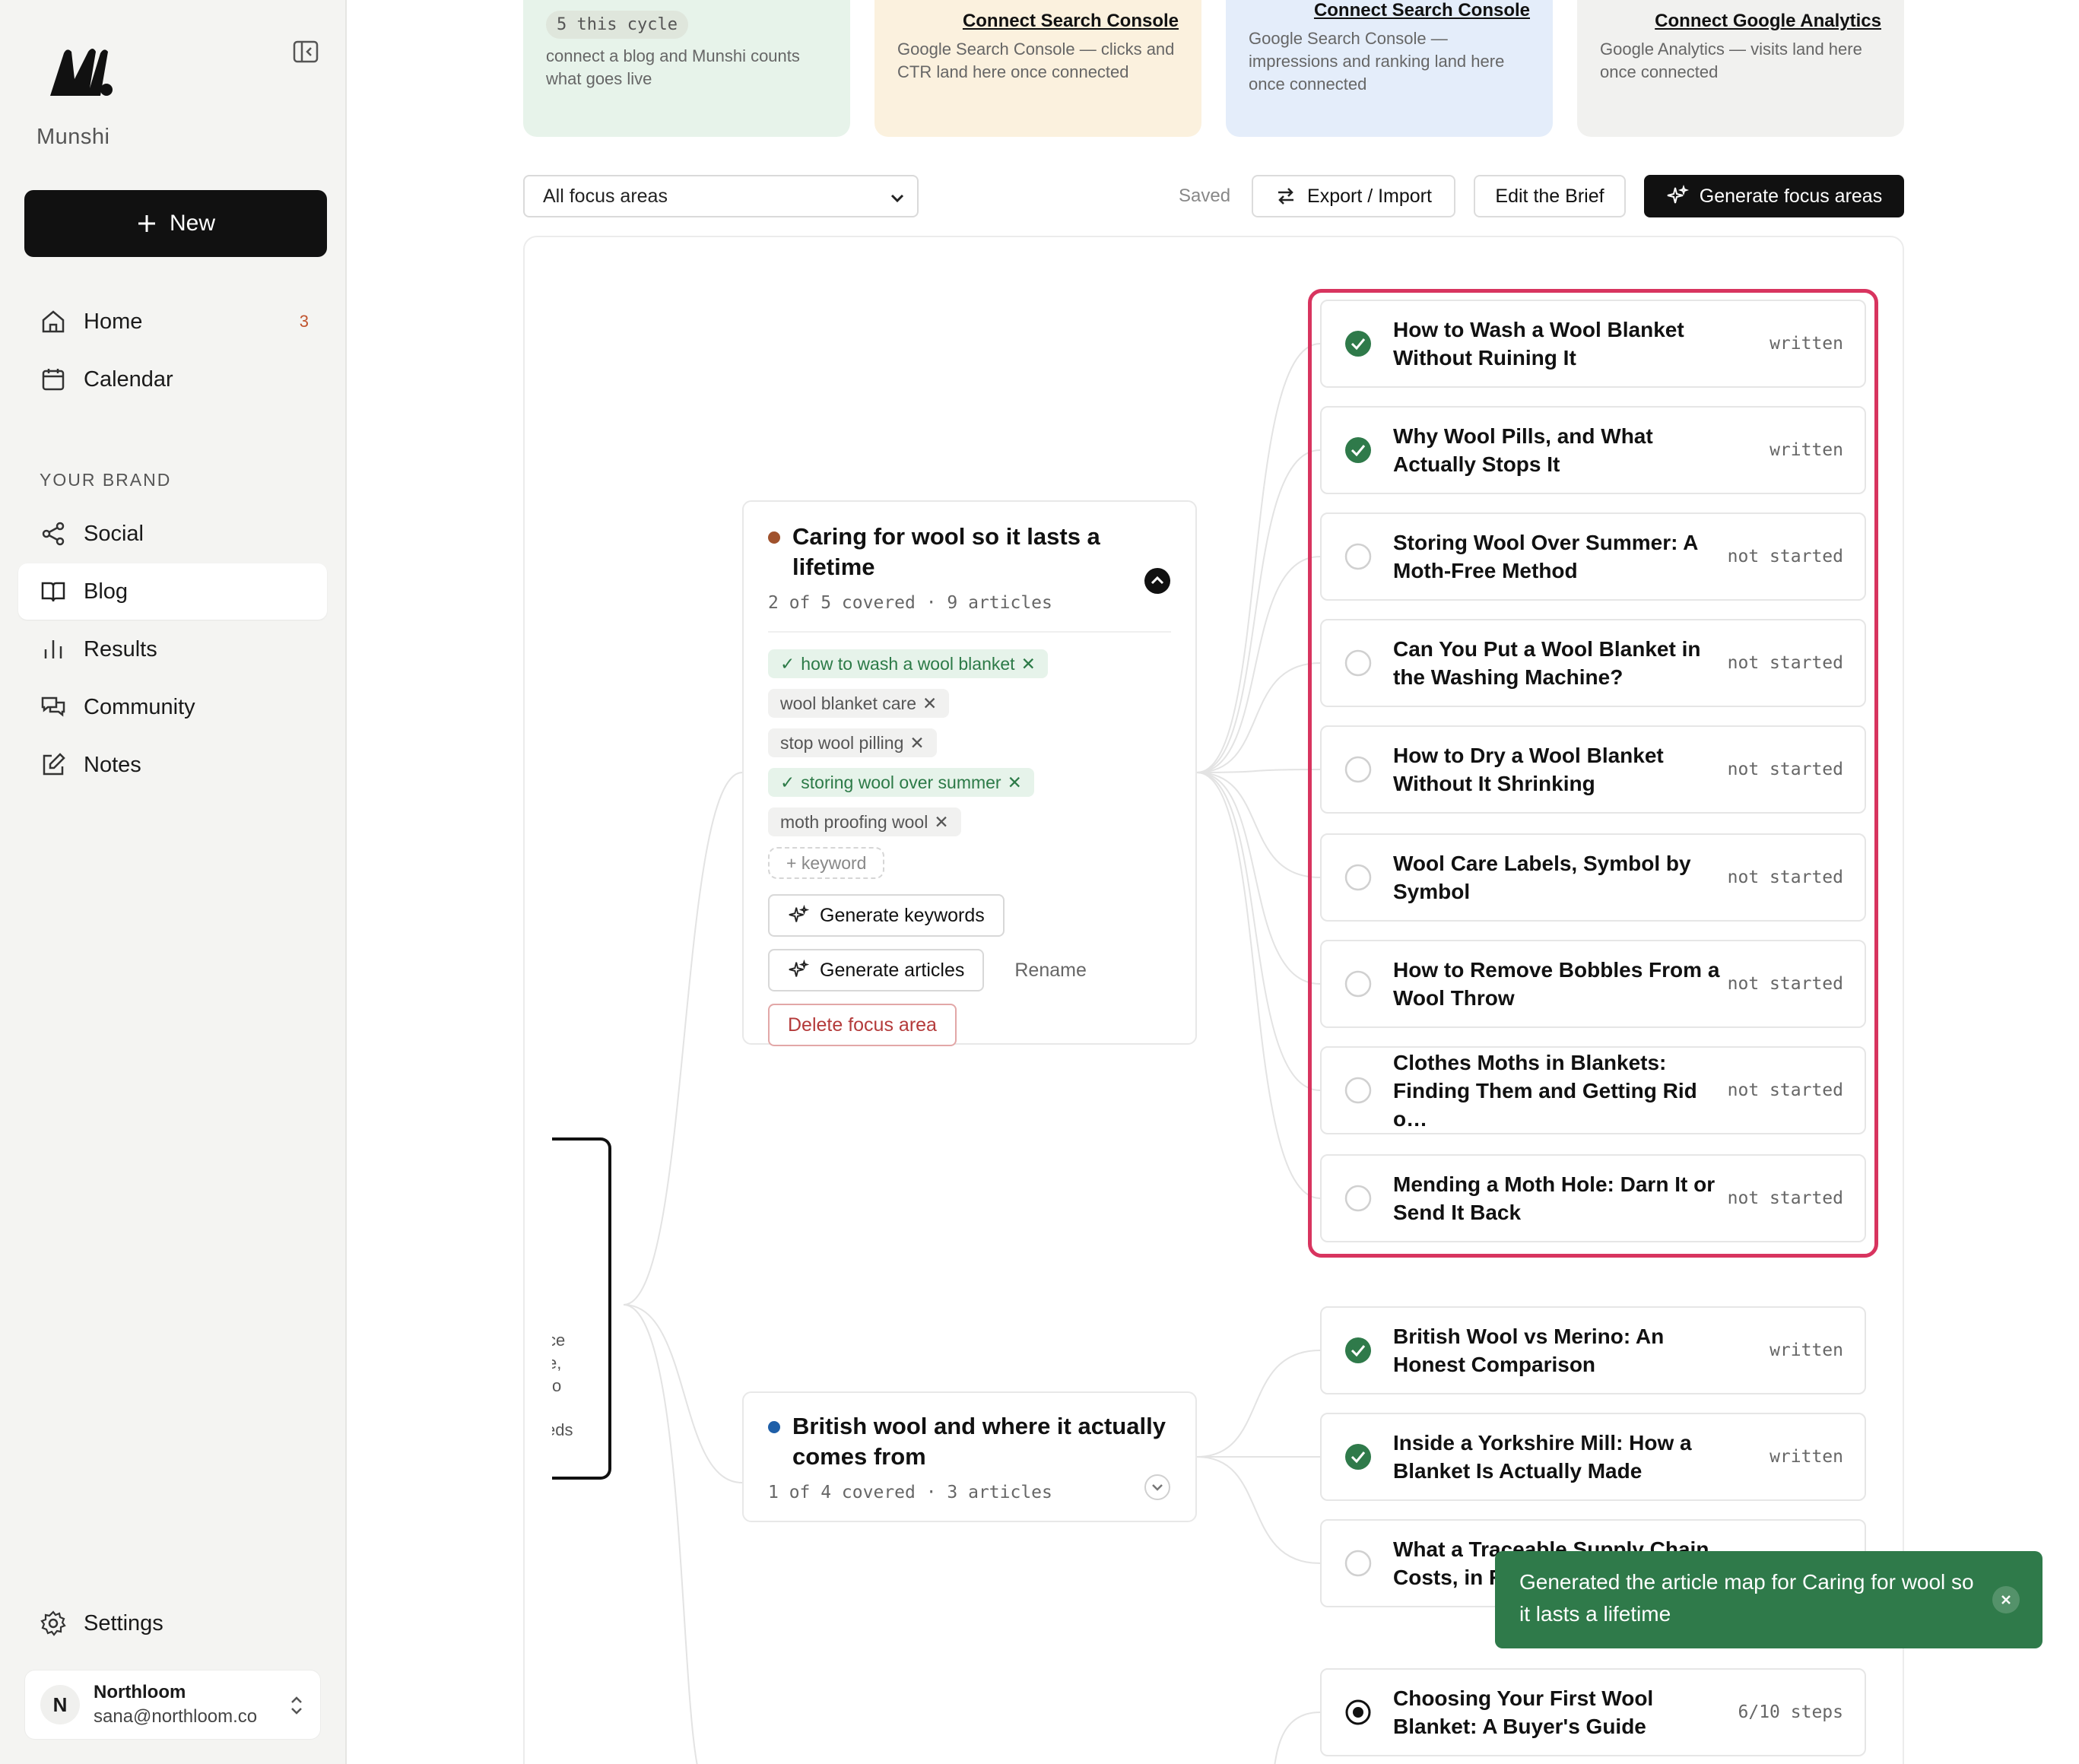 The image size is (2079, 1764). I want to click on delete-focus-area-button: Delete focus area, so click(862, 1025).